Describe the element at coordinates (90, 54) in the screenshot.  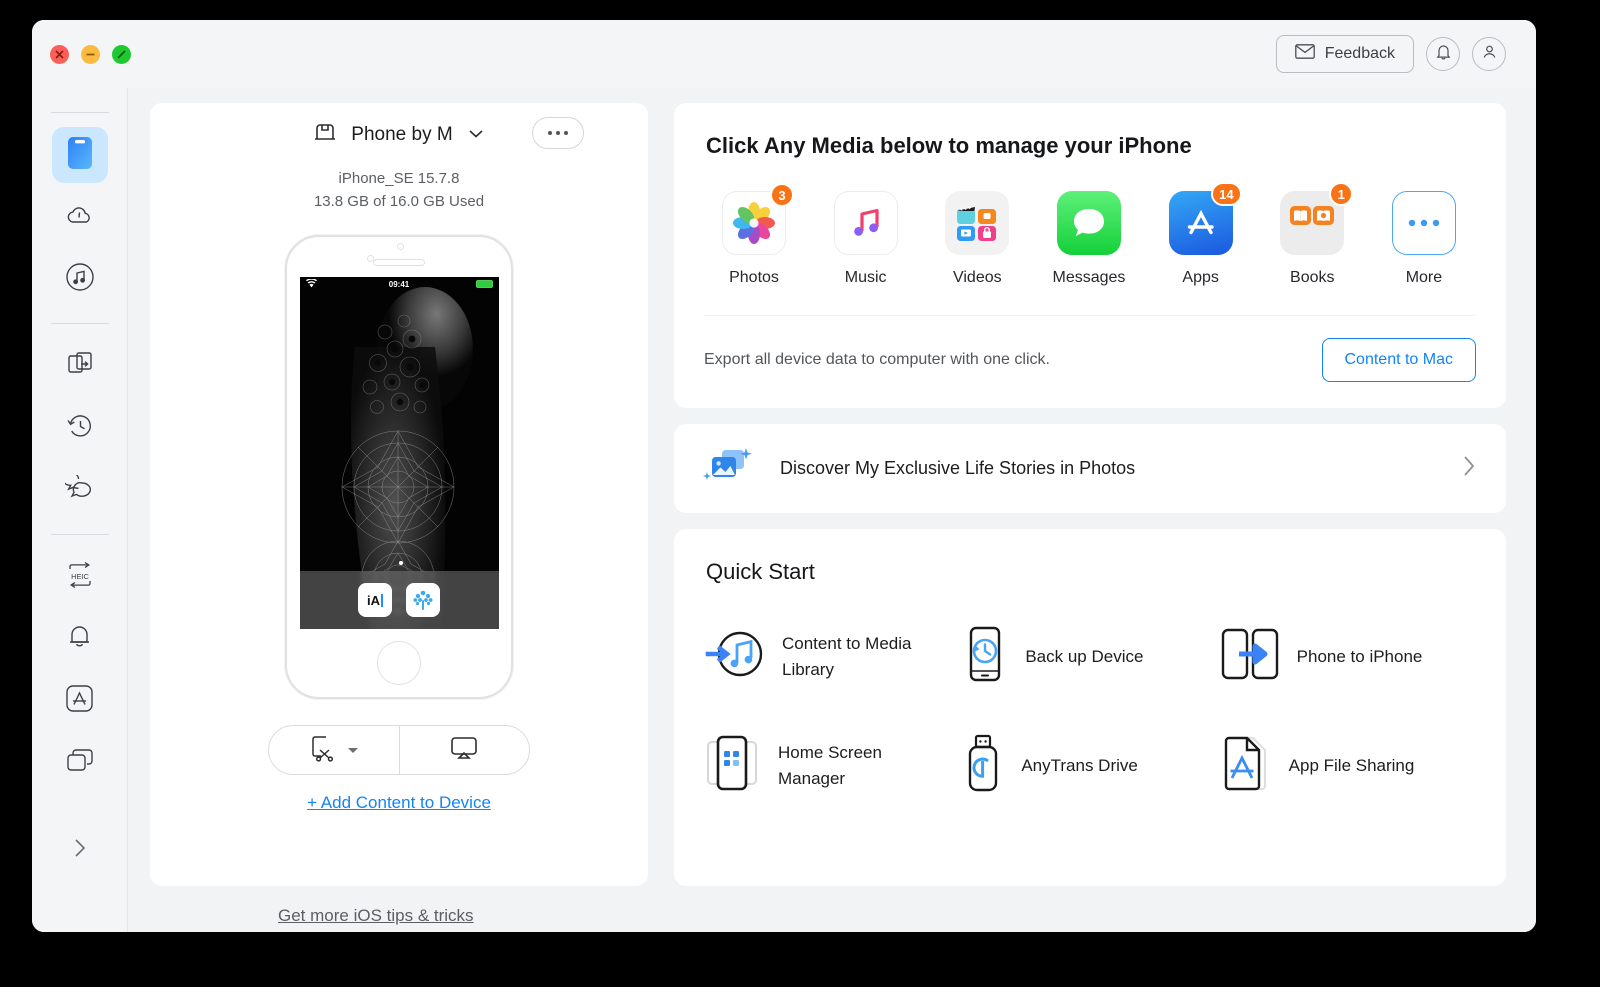
I see `minimize-button` at that location.